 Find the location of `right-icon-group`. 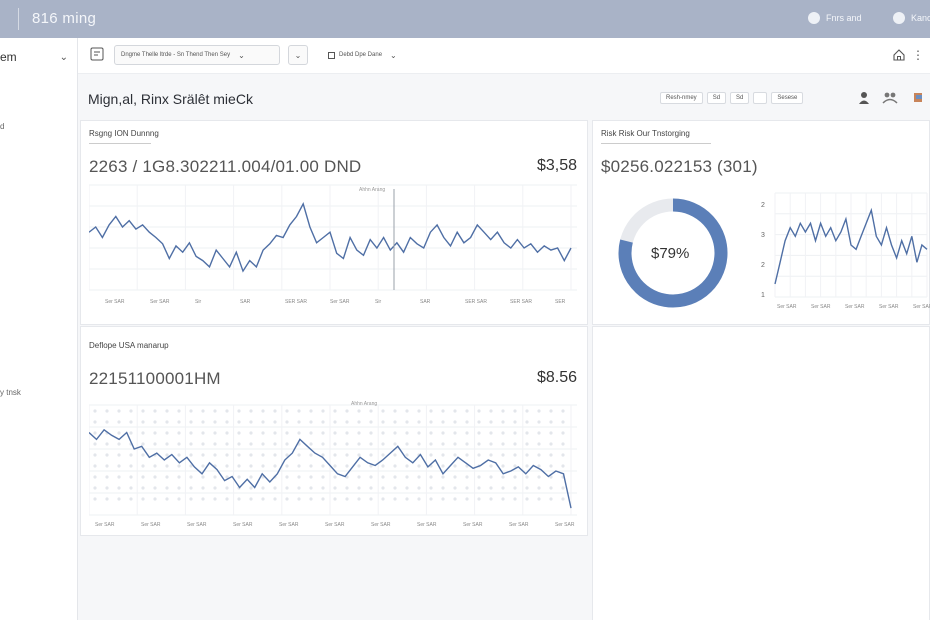

right-icon-group is located at coordinates (890, 98).